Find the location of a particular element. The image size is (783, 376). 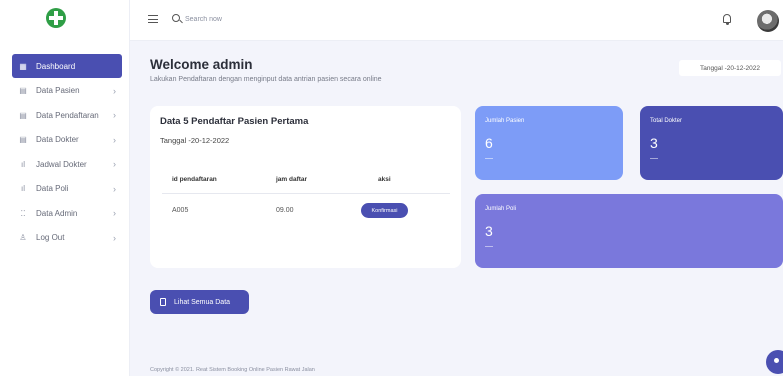

sidebar-item-data-dokter: ▤ Data Dokter › is located at coordinates (67, 140).